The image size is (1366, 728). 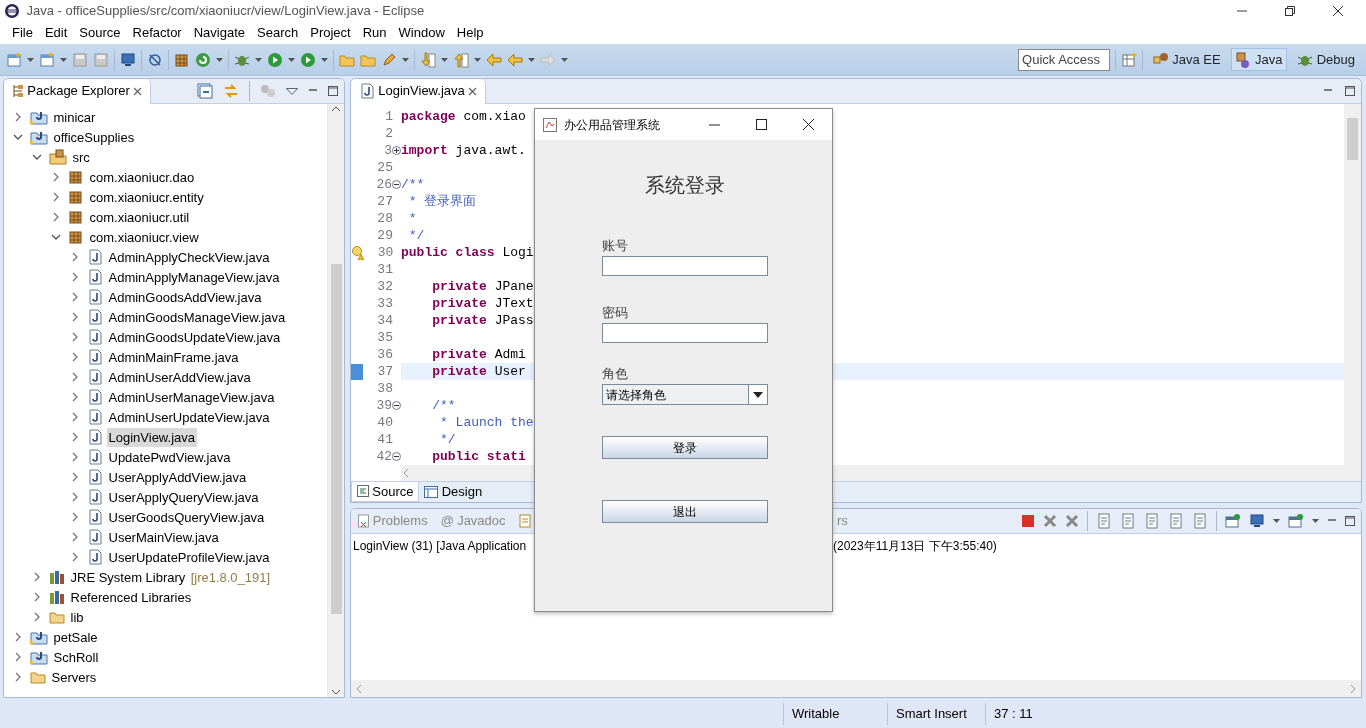 I want to click on stop-icon, so click(x=1027, y=521).